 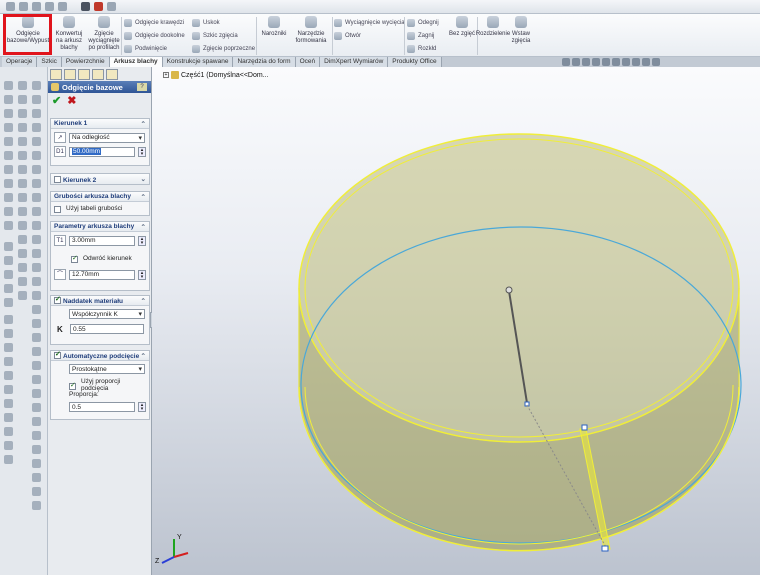 I want to click on ok-button: ✔, so click(x=56, y=100).